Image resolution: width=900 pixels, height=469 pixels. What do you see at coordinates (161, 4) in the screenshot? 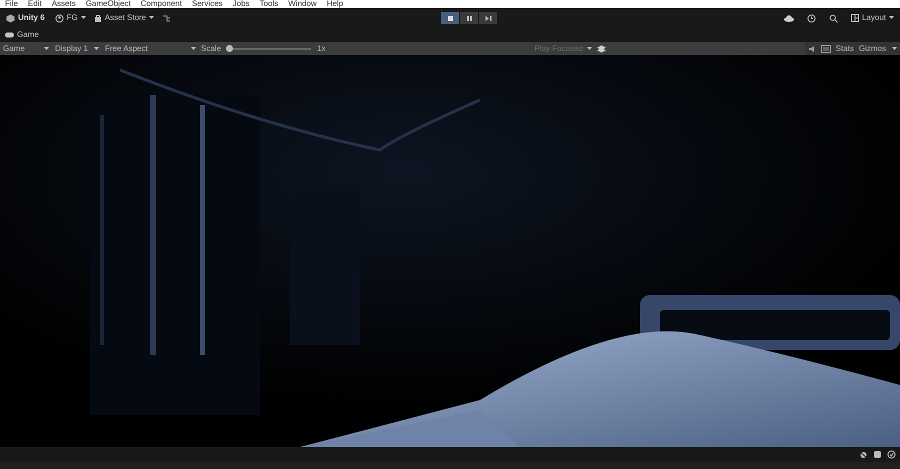
I see `menu-item: Component` at bounding box center [161, 4].